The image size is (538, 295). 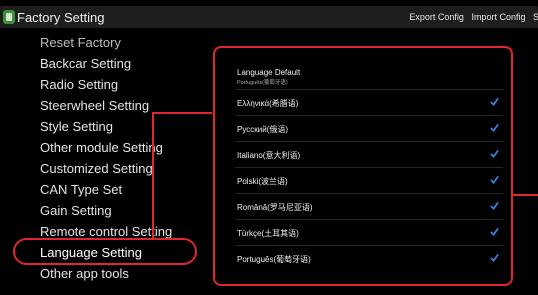 I want to click on menu-item-backcar-setting: Backcar Setting, so click(x=85, y=63).